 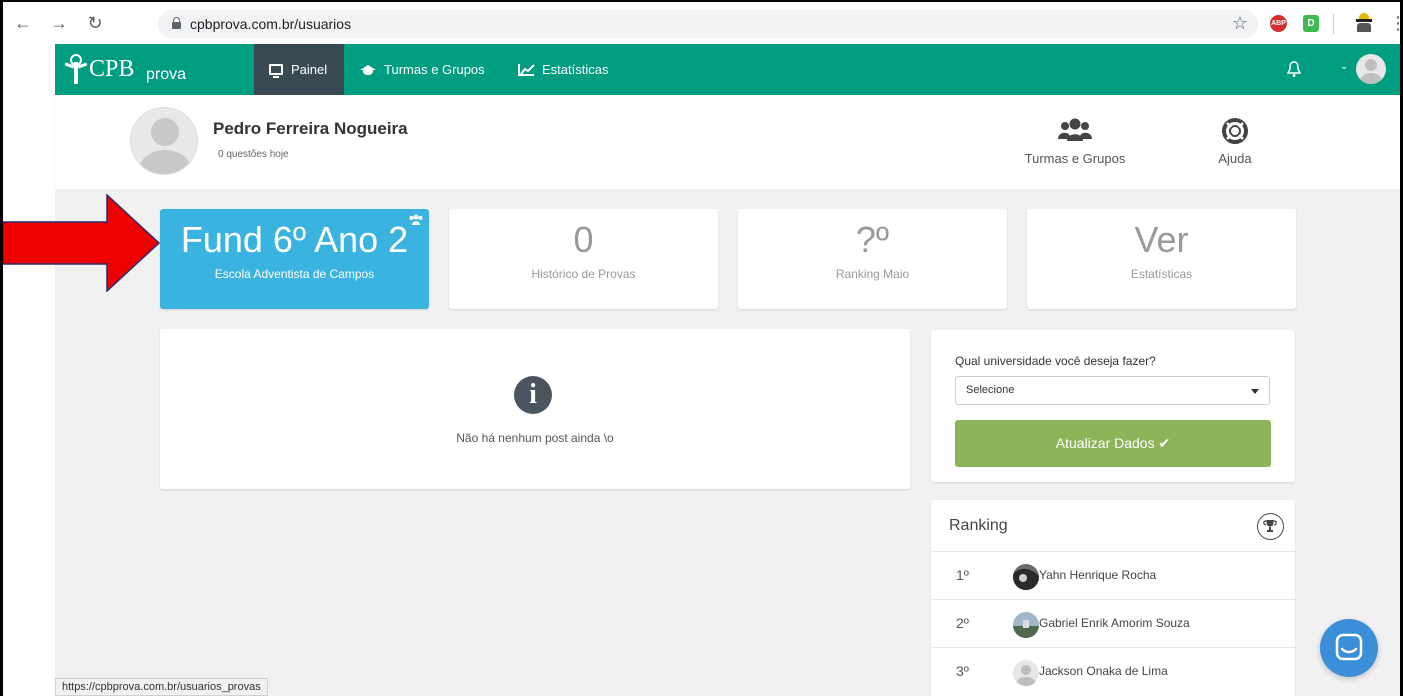 I want to click on university-select: Selecione, so click(x=1112, y=390).